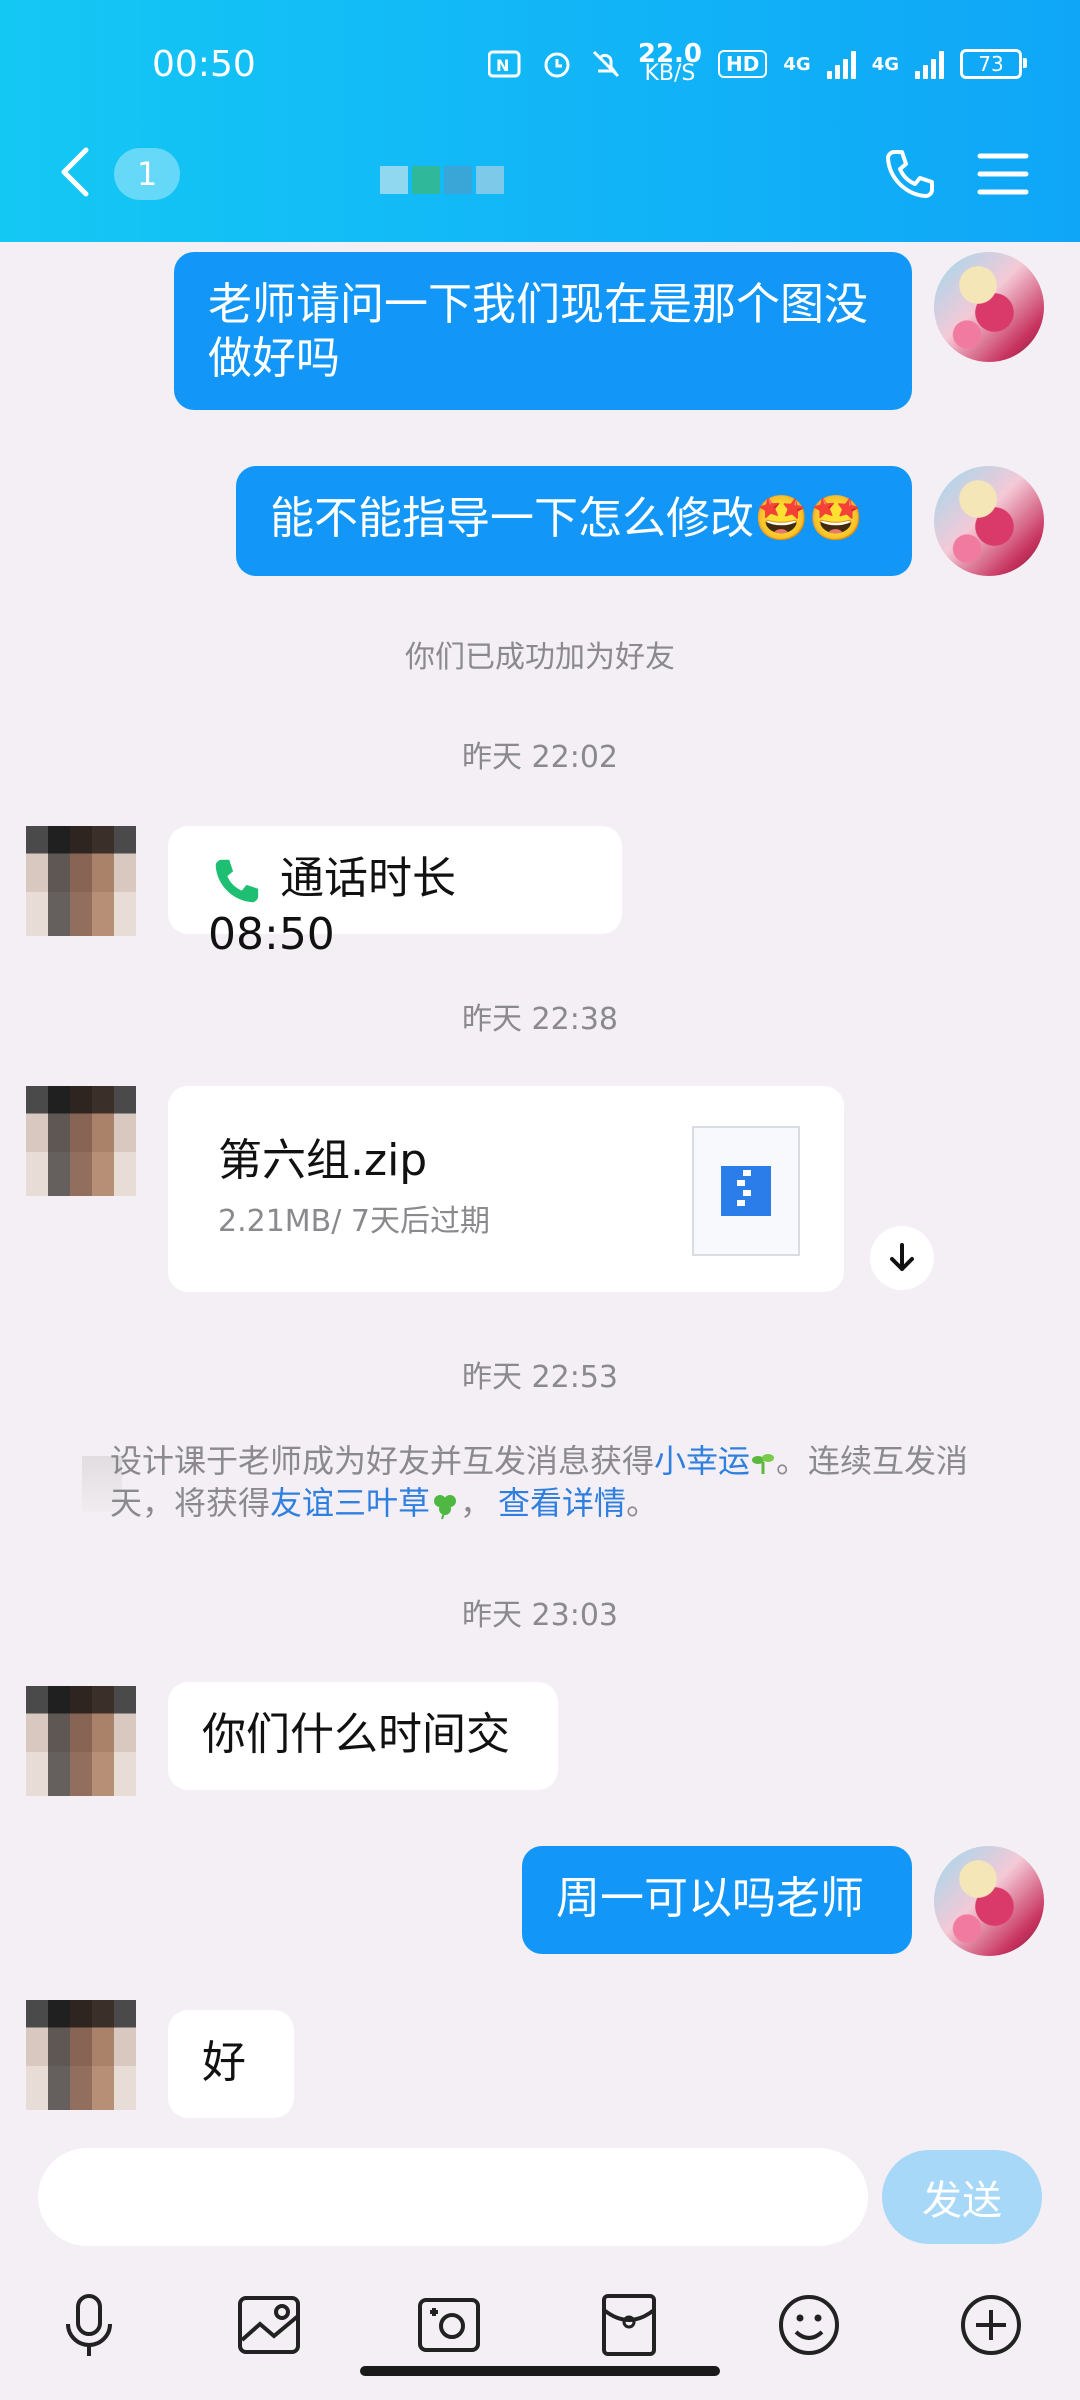 This screenshot has width=1080, height=2400. I want to click on download-button, so click(902, 1258).